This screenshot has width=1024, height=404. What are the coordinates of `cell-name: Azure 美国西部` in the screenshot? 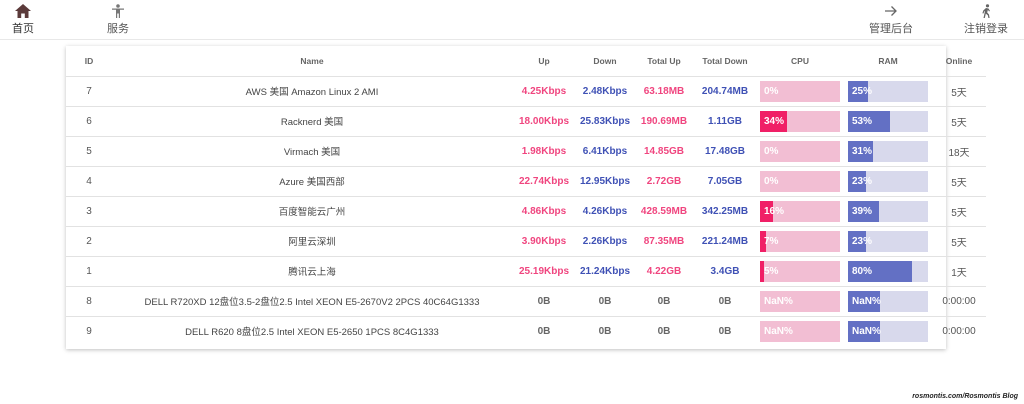 It's located at (312, 181).